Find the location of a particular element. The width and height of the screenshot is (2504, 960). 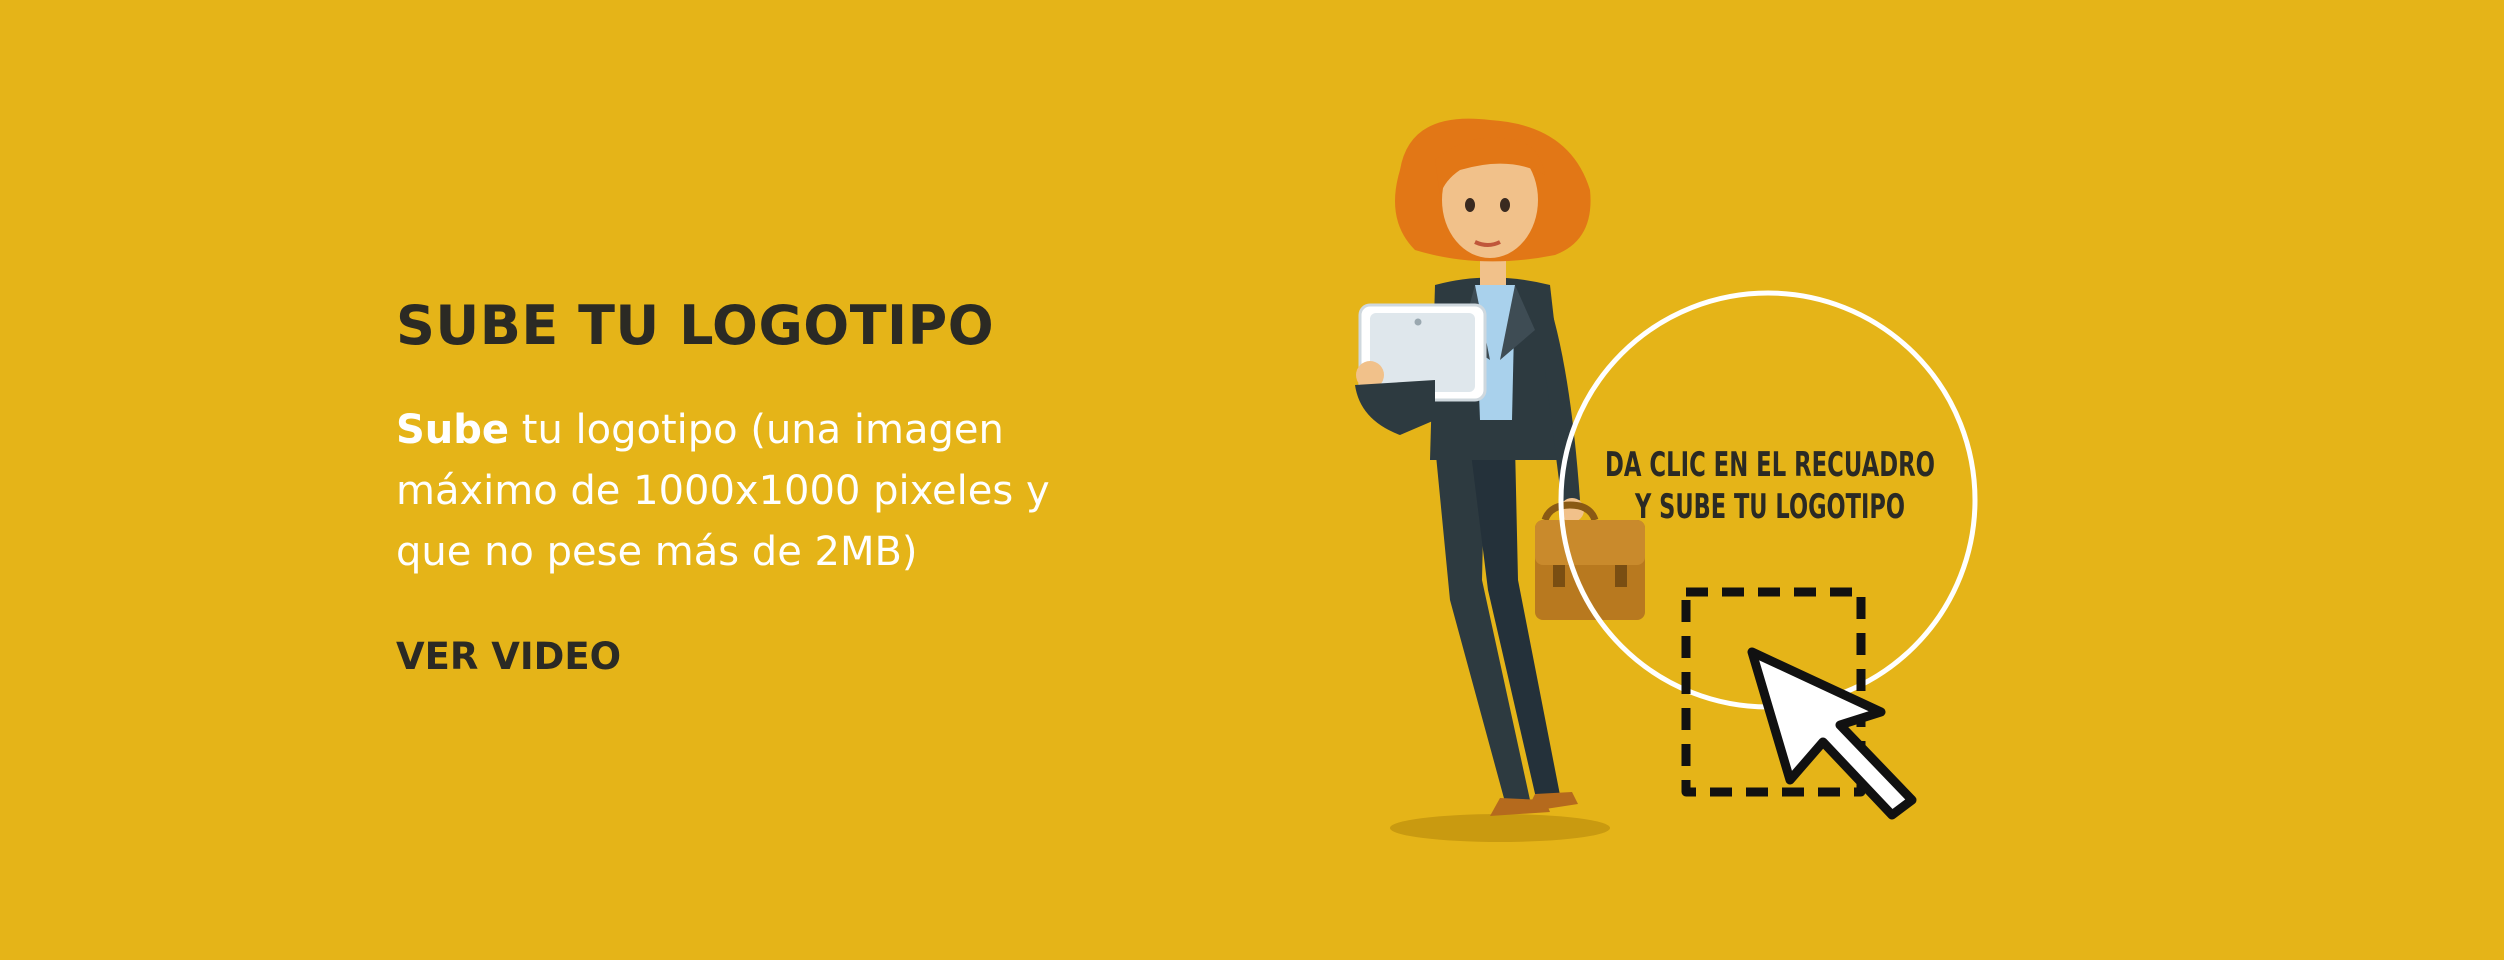

instruction-line-1: DA CLIC EN EL RECUADRO is located at coordinates (1770, 465).